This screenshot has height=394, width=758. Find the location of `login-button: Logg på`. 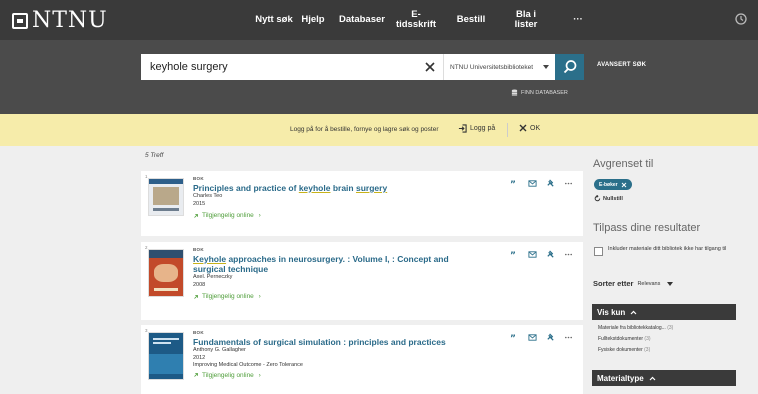

login-button: Logg på is located at coordinates (476, 128).